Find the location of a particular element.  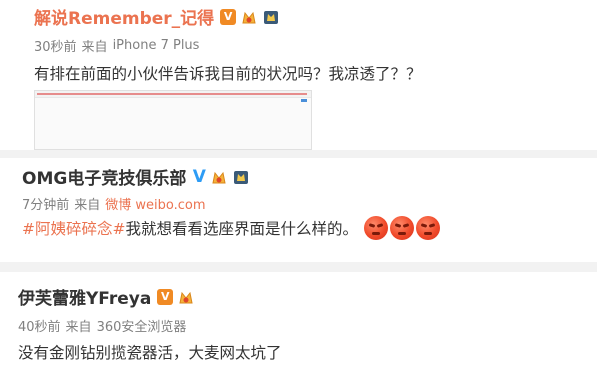

post-header: 解说Remember_记得 V is located at coordinates (157, 16).